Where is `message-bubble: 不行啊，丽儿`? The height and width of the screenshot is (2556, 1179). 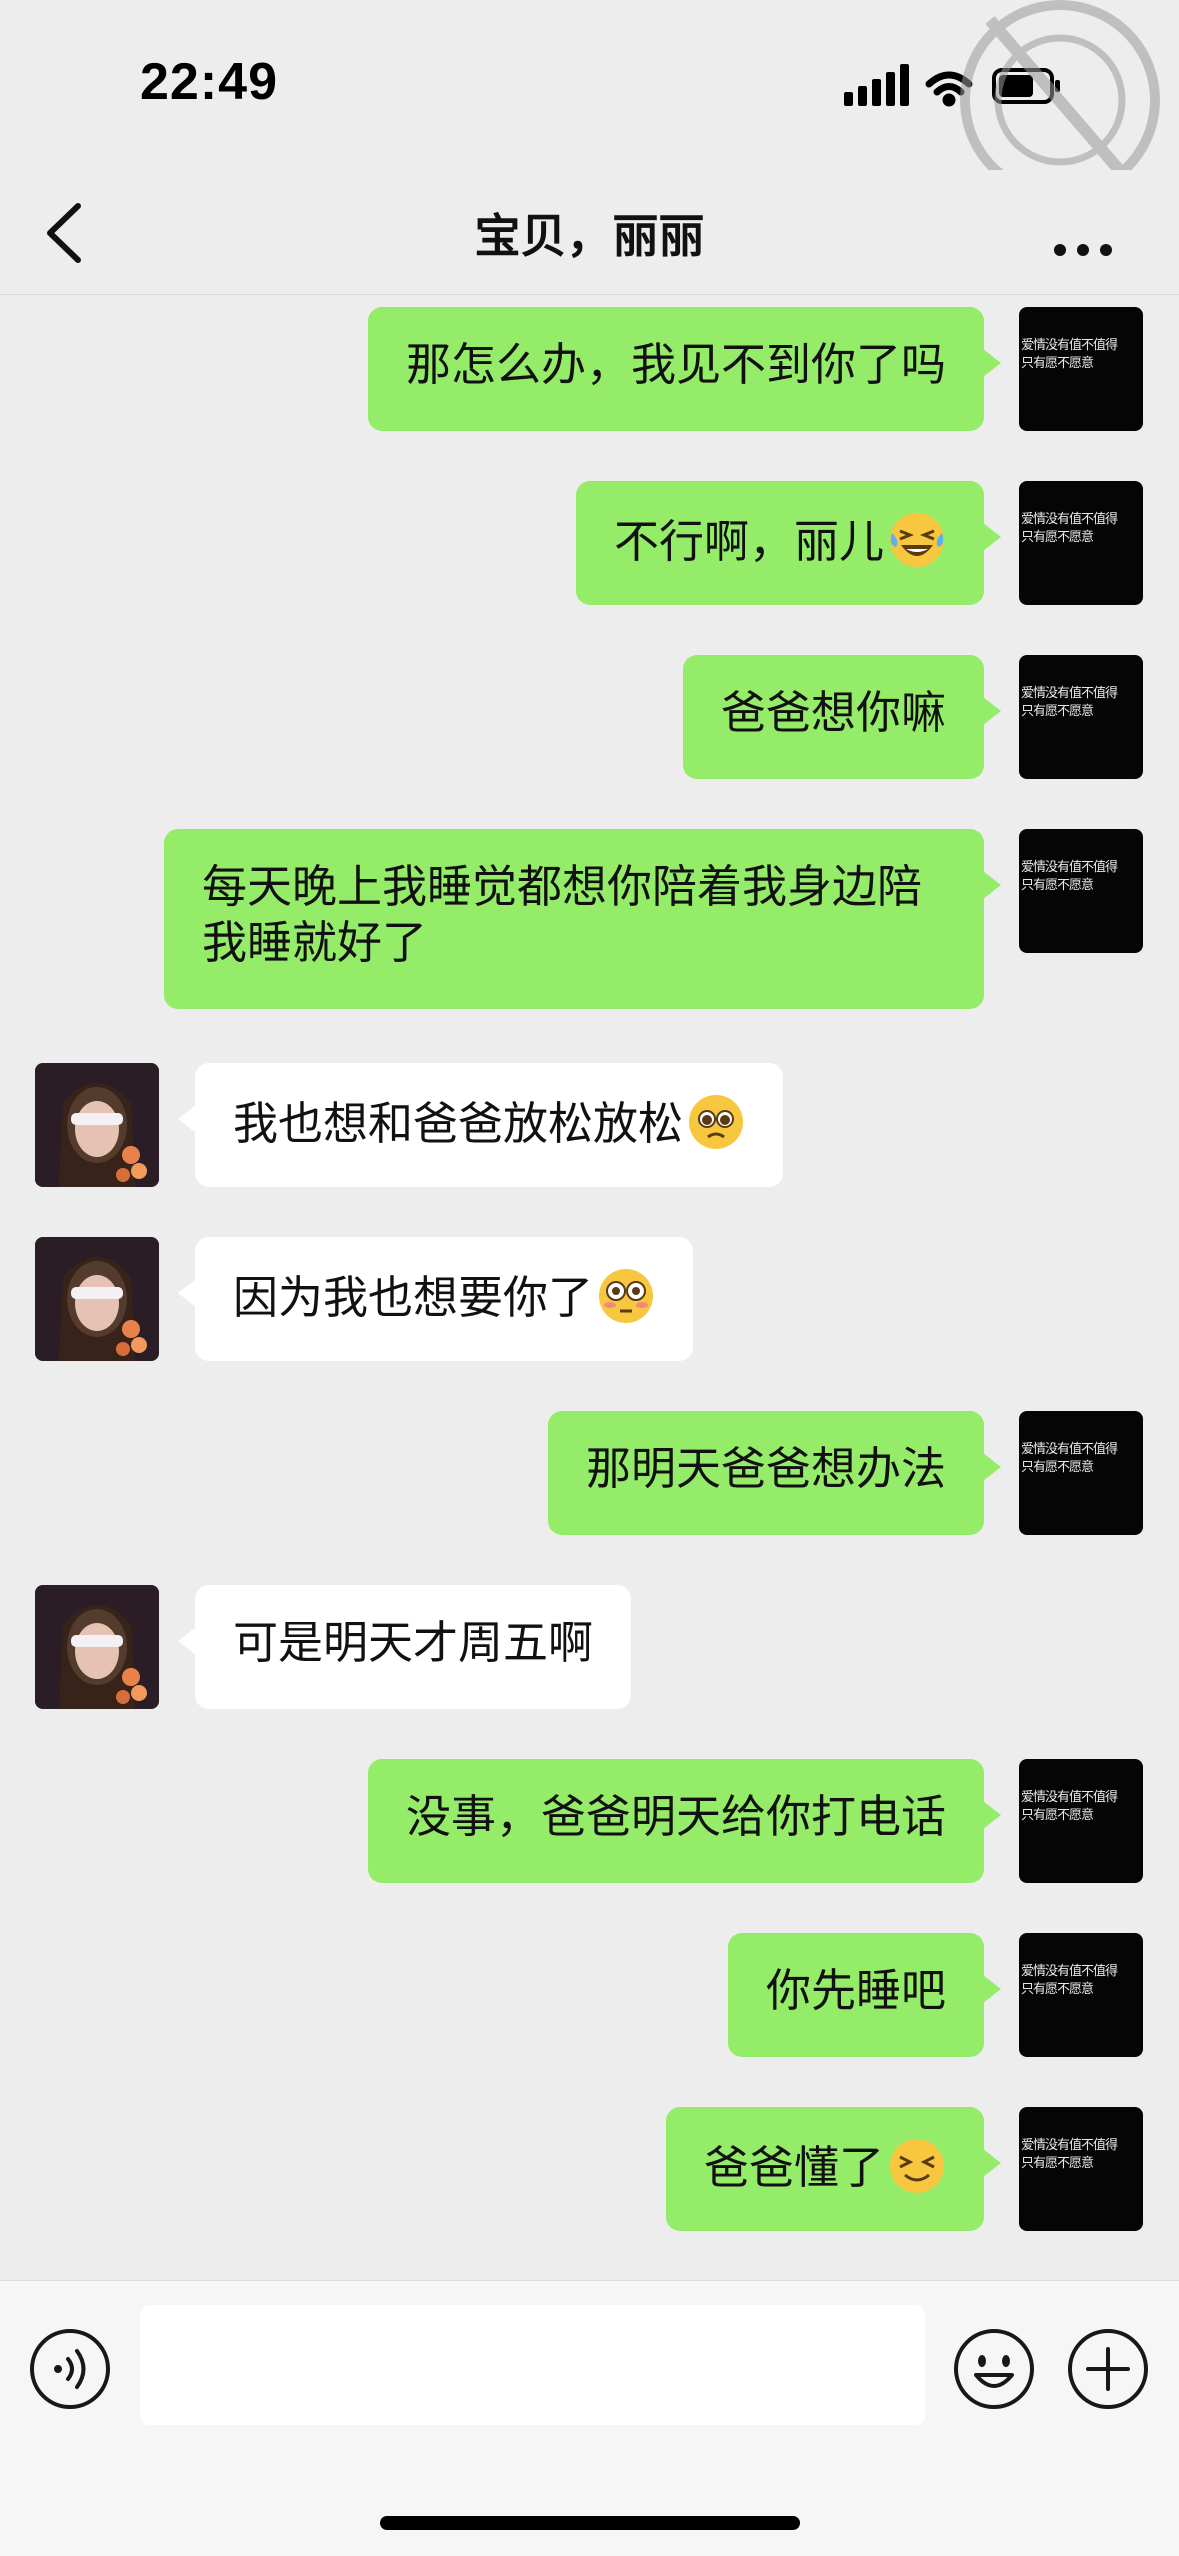 message-bubble: 不行啊，丽儿 is located at coordinates (788, 543).